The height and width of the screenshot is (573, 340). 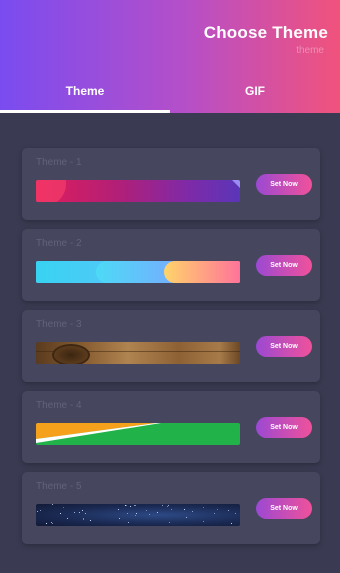 What do you see at coordinates (59, 486) in the screenshot?
I see `theme-name: Theme - 5` at bounding box center [59, 486].